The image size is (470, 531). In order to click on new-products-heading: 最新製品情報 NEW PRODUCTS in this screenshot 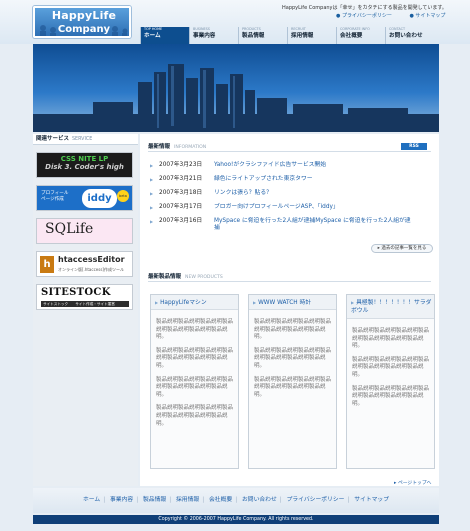, I will do `click(289, 277)`.